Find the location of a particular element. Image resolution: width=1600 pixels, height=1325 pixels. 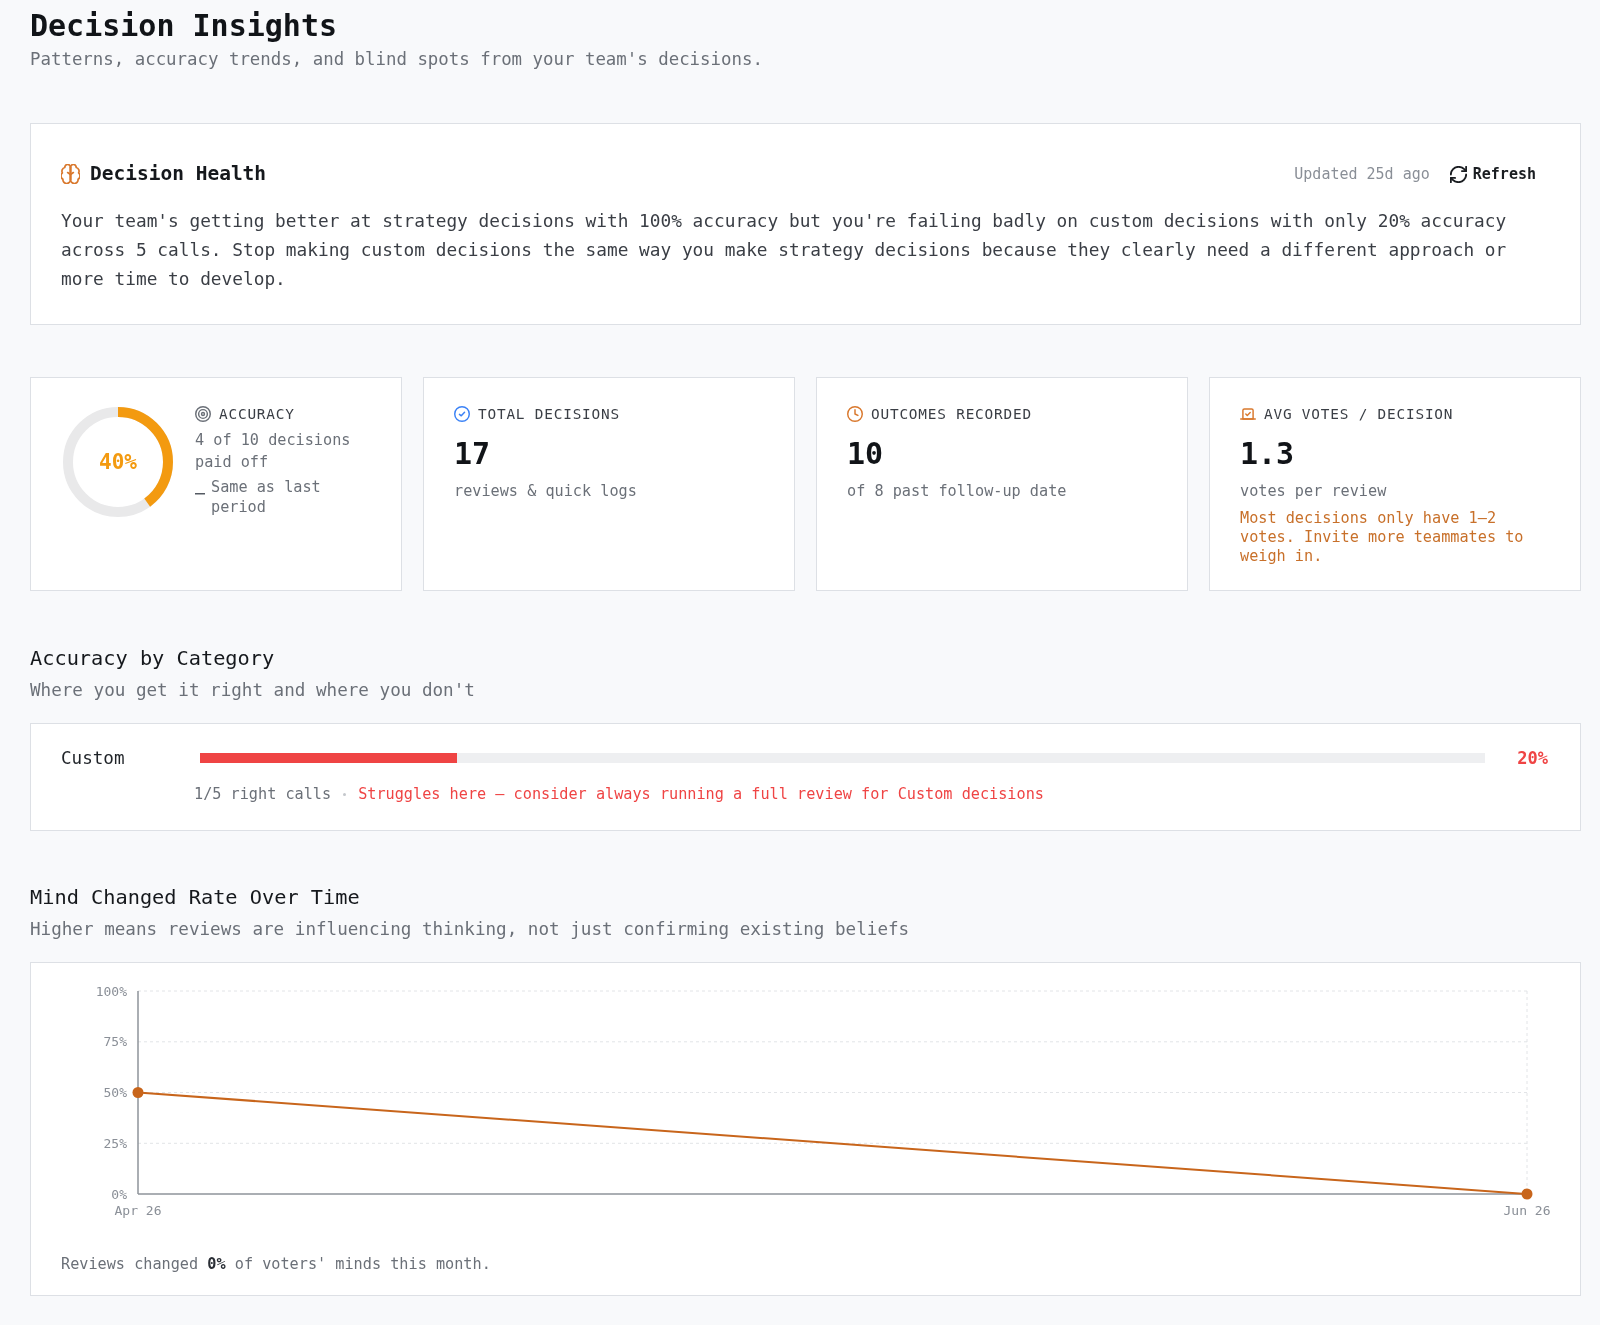

y-axis-label: 25% is located at coordinates (115, 1143).